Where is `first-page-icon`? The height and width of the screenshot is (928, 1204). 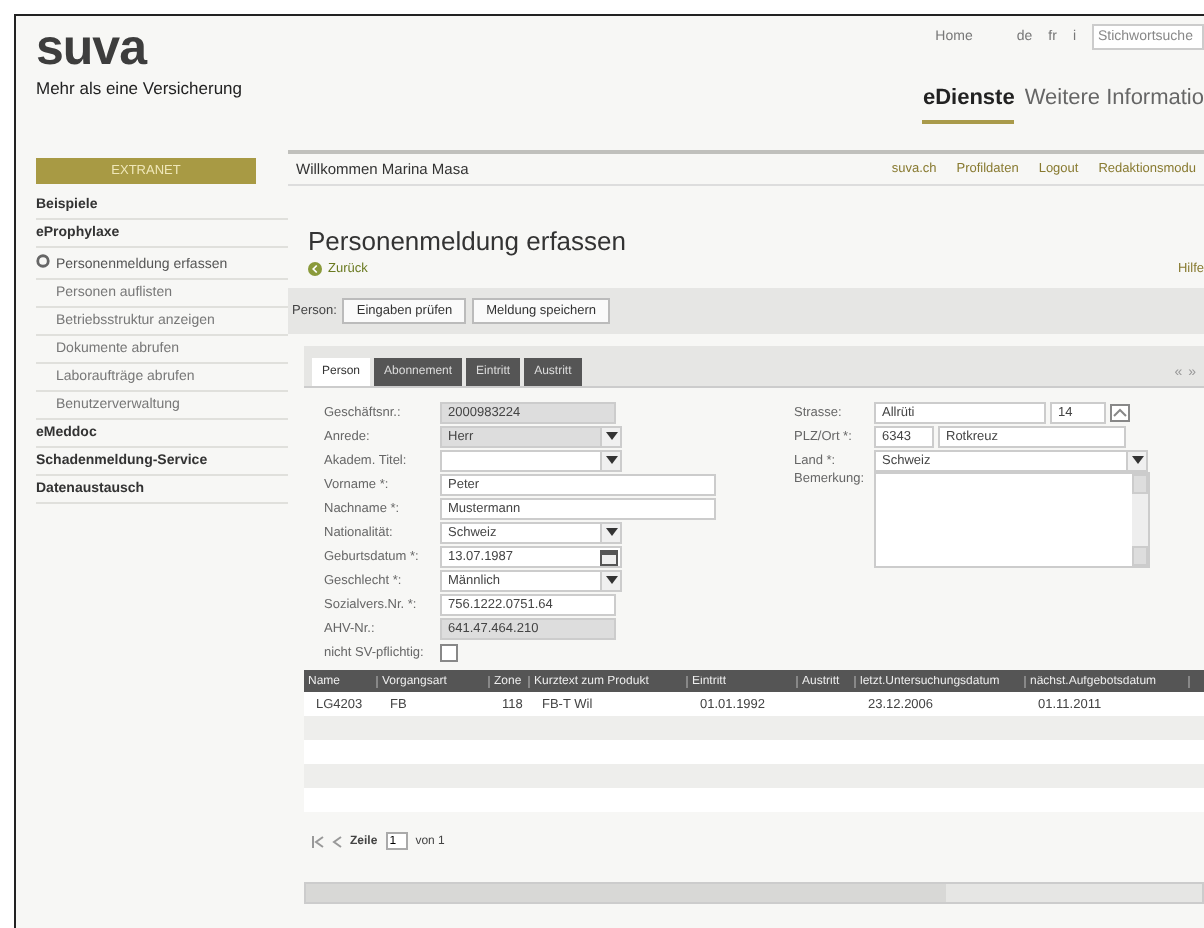
first-page-icon is located at coordinates (318, 841).